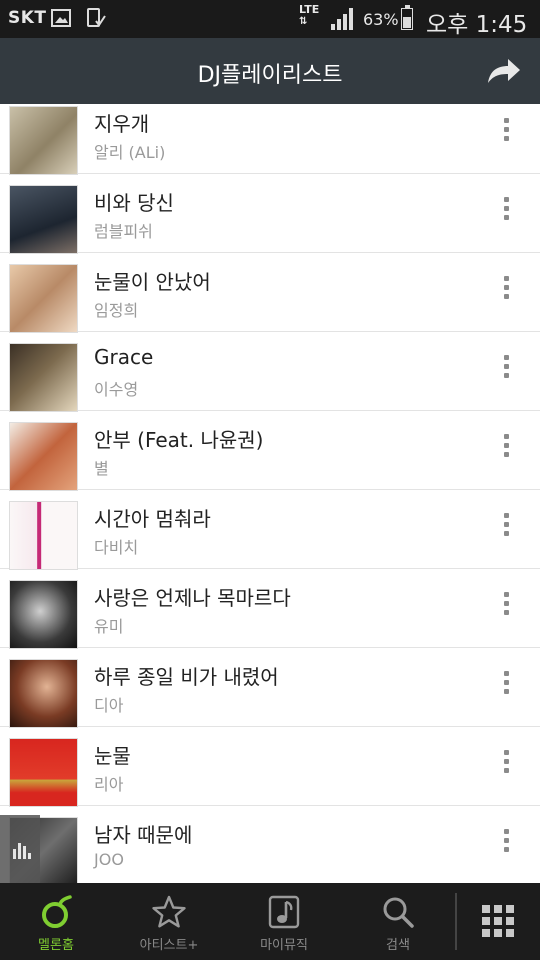  I want to click on app-header: DJ플레이리스트, so click(270, 71).